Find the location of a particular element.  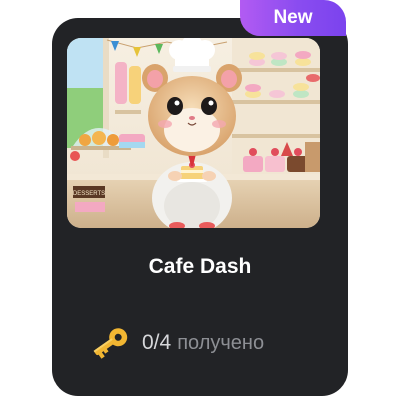

key-icon is located at coordinates (110, 343).